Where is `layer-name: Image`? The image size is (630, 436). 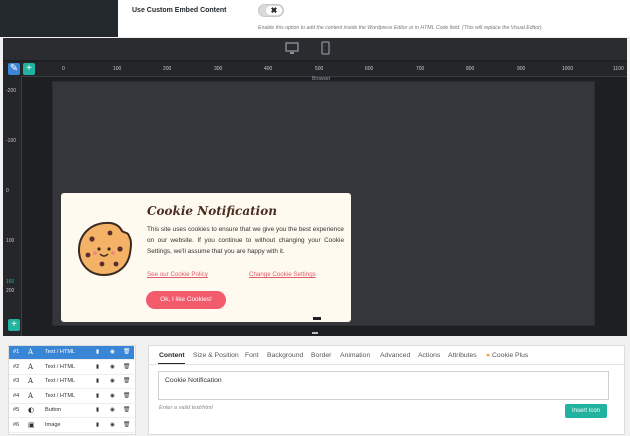 layer-name: Image is located at coordinates (53, 424).